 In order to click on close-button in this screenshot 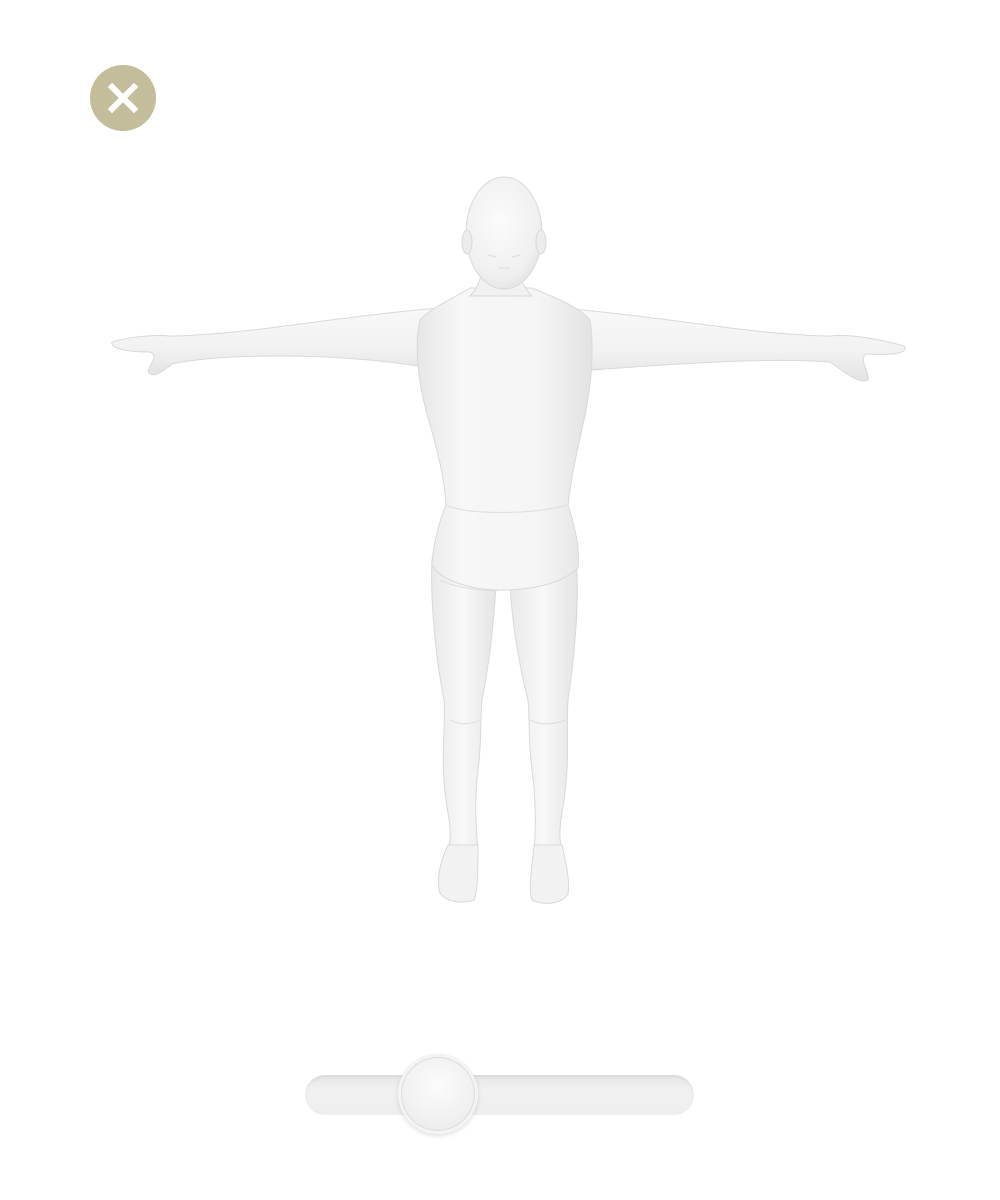, I will do `click(123, 98)`.